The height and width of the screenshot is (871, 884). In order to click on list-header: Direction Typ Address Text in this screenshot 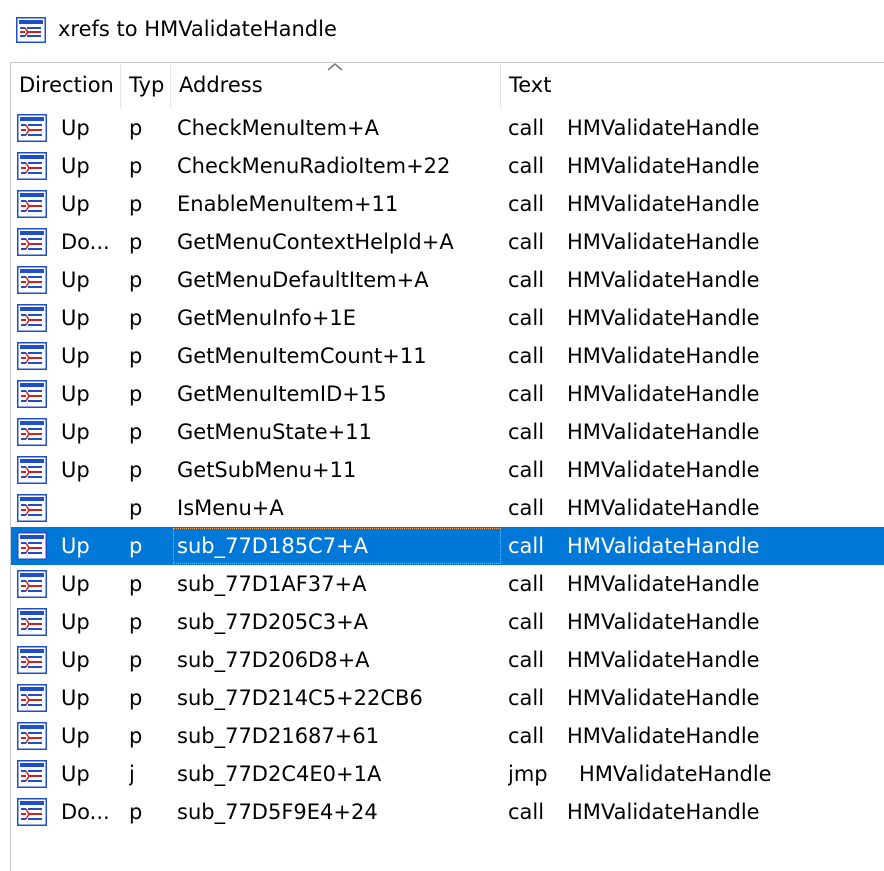, I will do `click(447, 85)`.